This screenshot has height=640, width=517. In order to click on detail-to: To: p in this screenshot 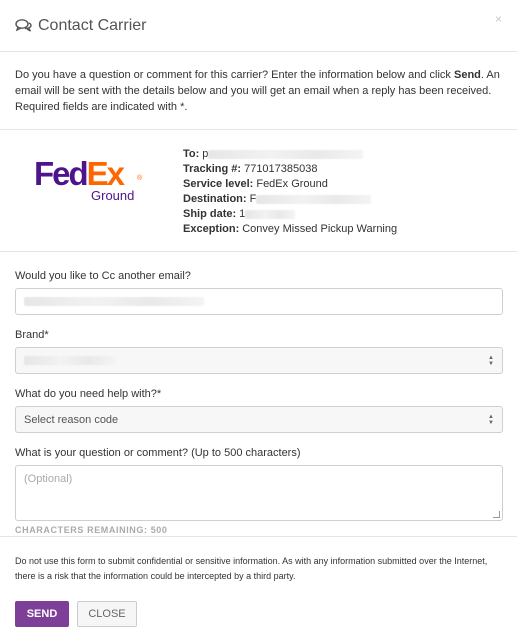, I will do `click(290, 154)`.